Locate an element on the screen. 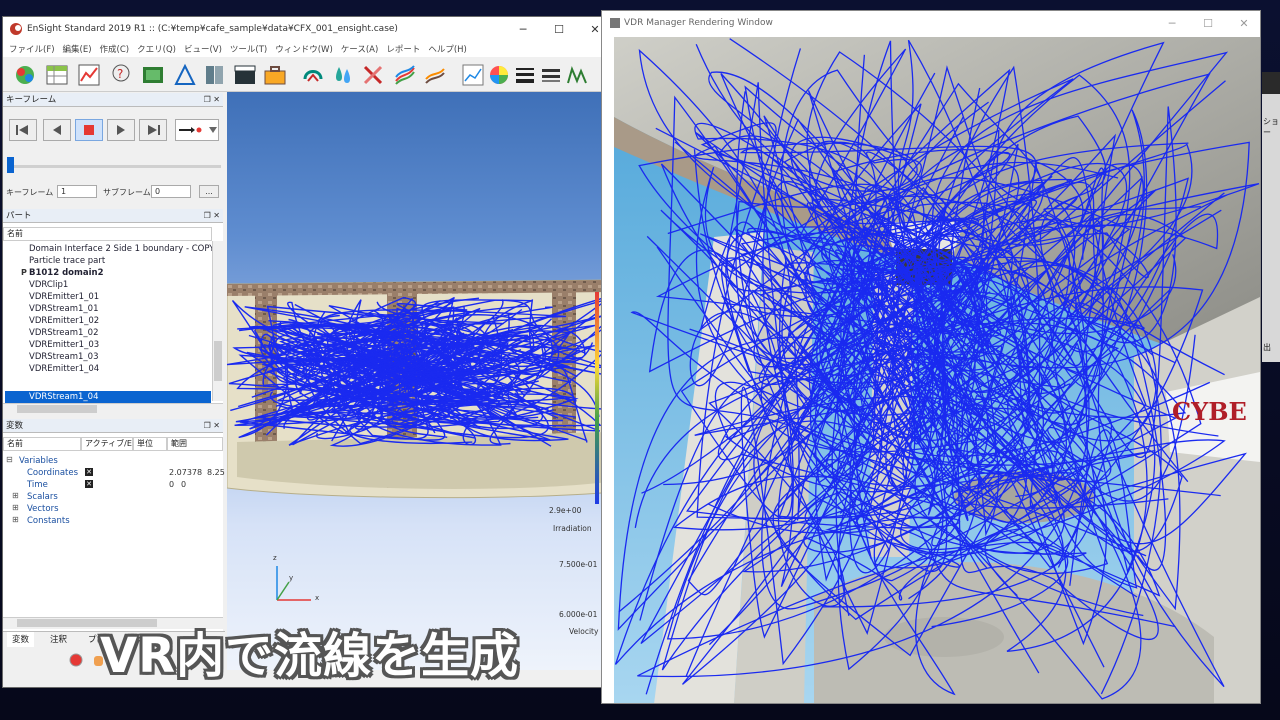  variables-column-active: アクティブ/E is located at coordinates (107, 444).